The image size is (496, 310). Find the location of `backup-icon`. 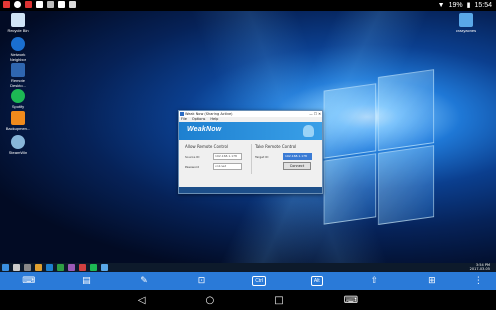

backup-icon is located at coordinates (18, 118).